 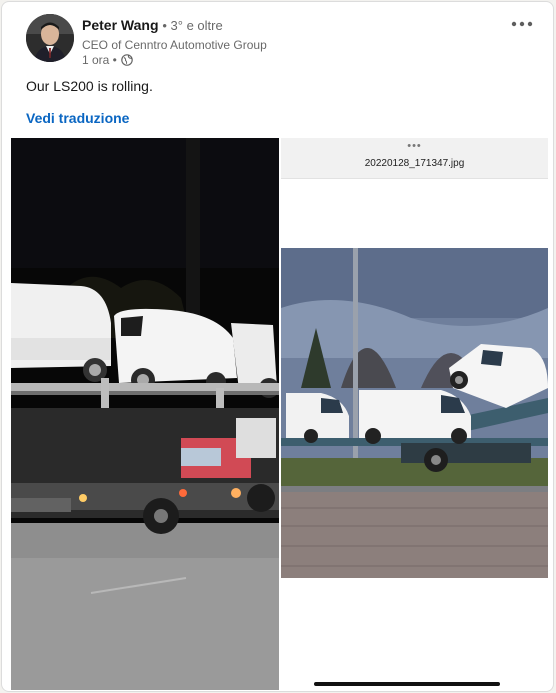 I want to click on author-name-line: Peter Wang • 3° e oltre, so click(x=152, y=25).